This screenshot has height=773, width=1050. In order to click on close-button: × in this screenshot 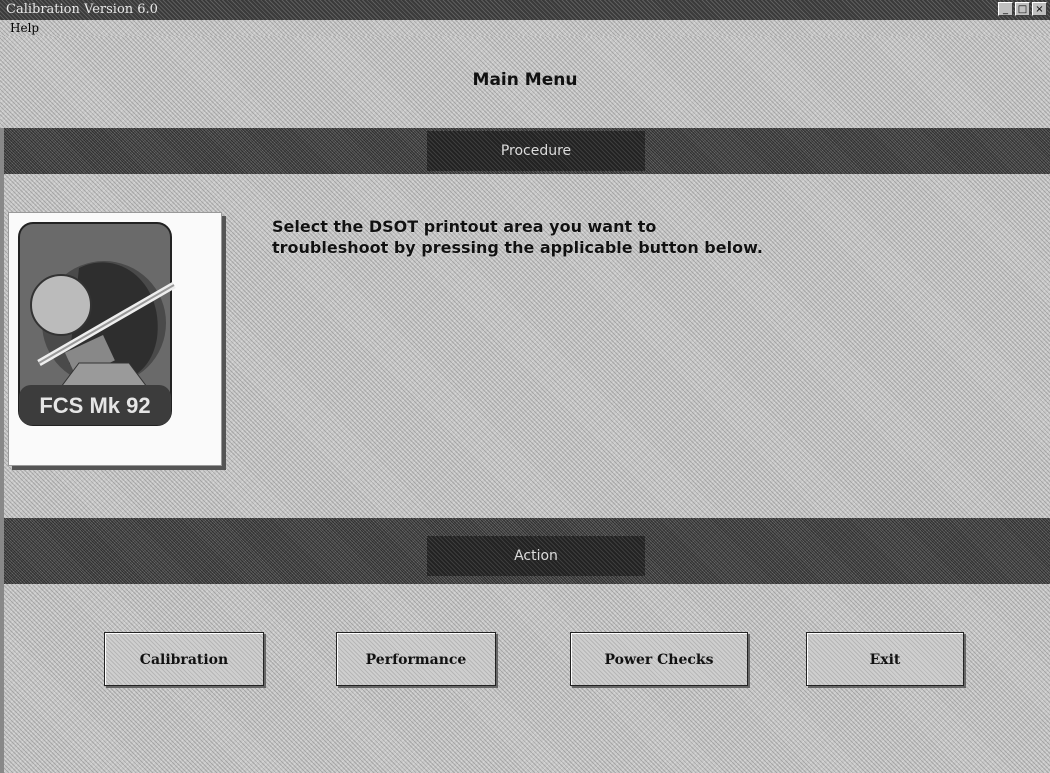, I will do `click(1039, 9)`.